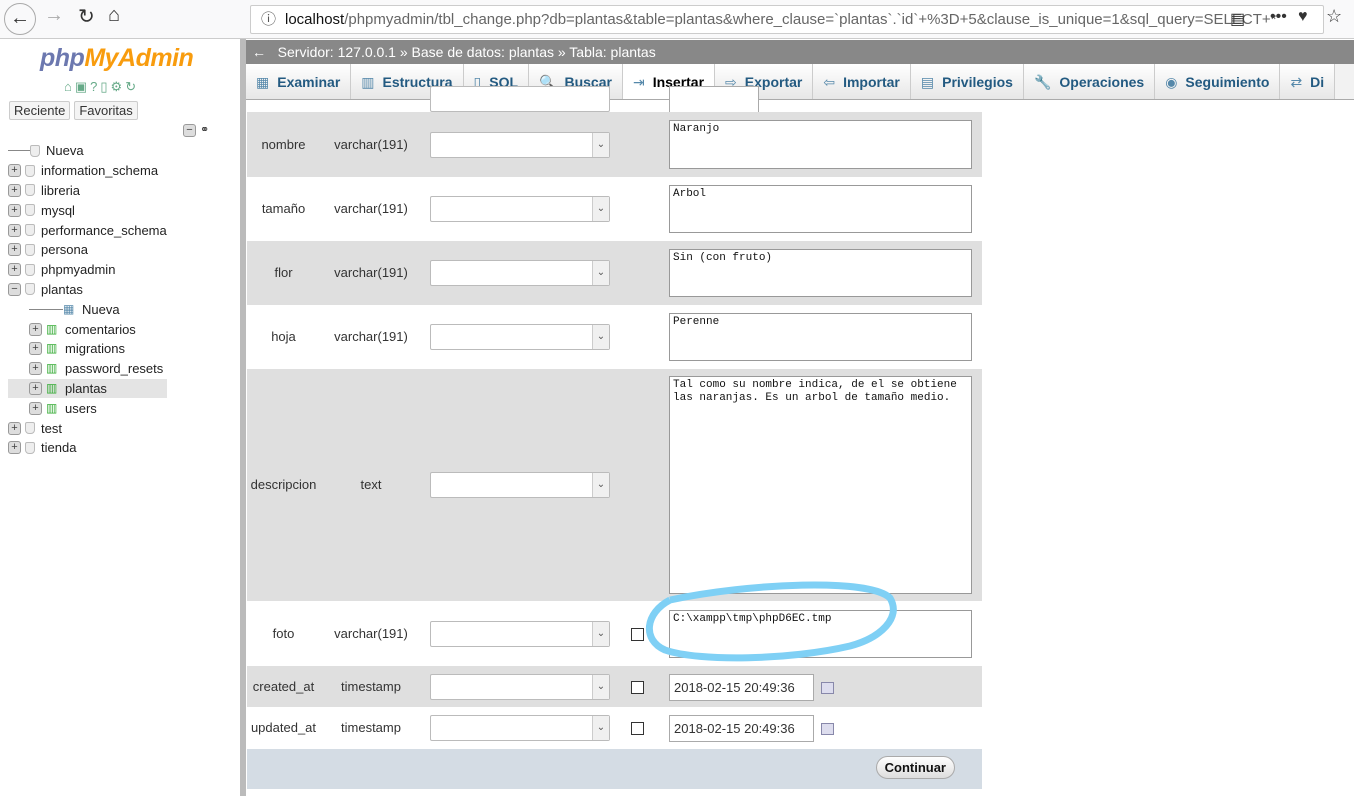 The image size is (1354, 796). Describe the element at coordinates (87, 448) in the screenshot. I see `tree-item: + tienda` at that location.